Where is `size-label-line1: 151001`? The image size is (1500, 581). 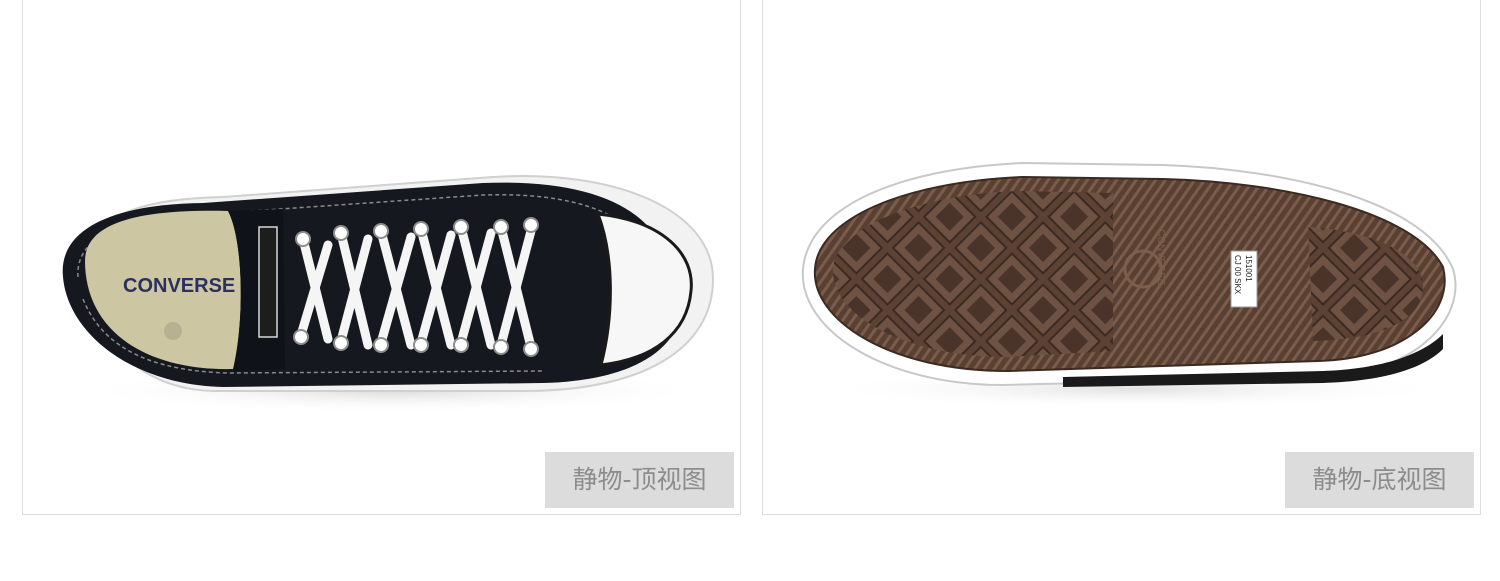 size-label-line1: 151001 is located at coordinates (1248, 268).